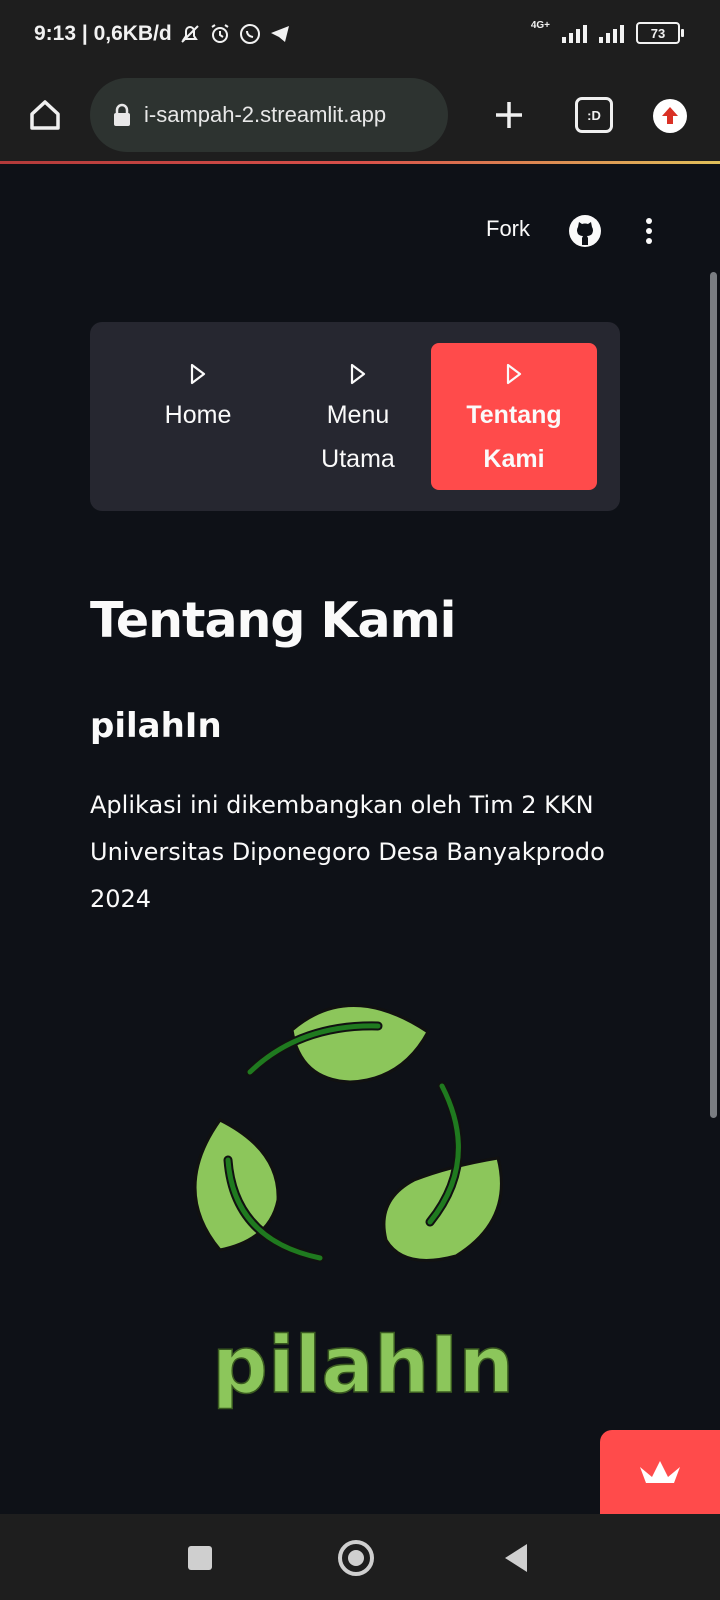  Describe the element at coordinates (358, 437) in the screenshot. I see `nav-item-label: Menu Utama` at that location.